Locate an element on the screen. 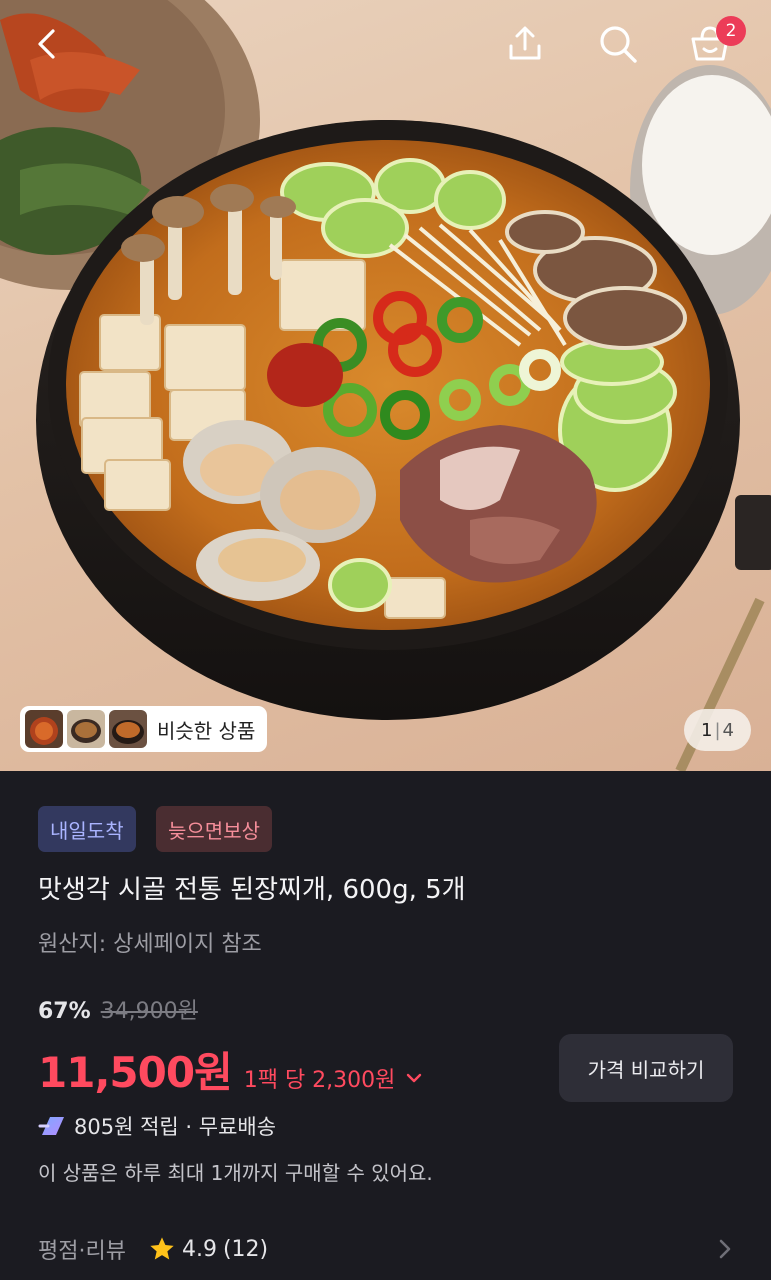 This screenshot has width=771, height=1280. cart-button: 2 is located at coordinates (715, 43).